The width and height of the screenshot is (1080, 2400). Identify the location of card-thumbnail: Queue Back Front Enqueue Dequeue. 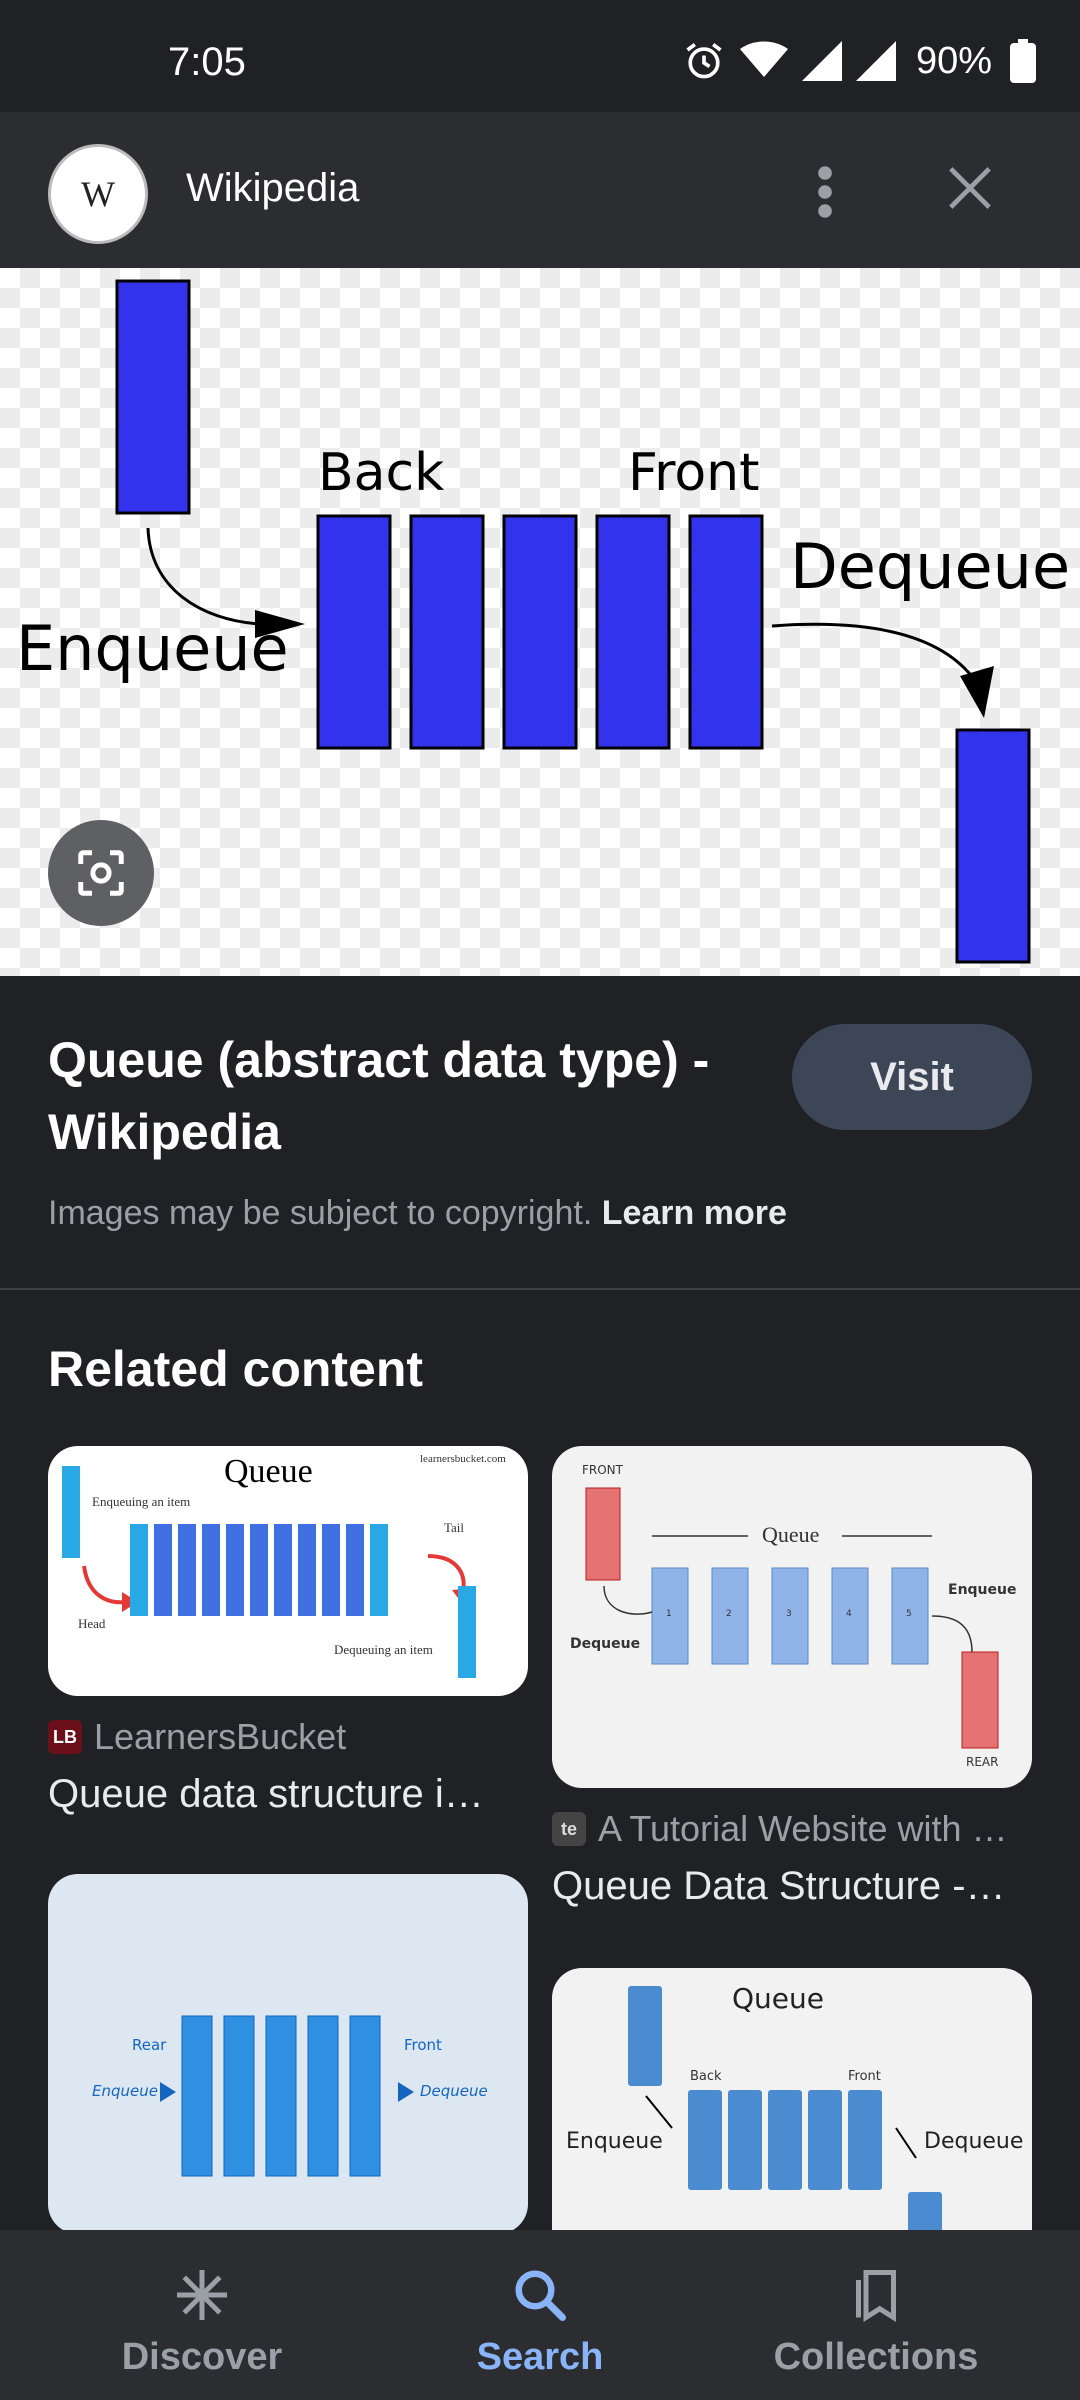
(792, 2118).